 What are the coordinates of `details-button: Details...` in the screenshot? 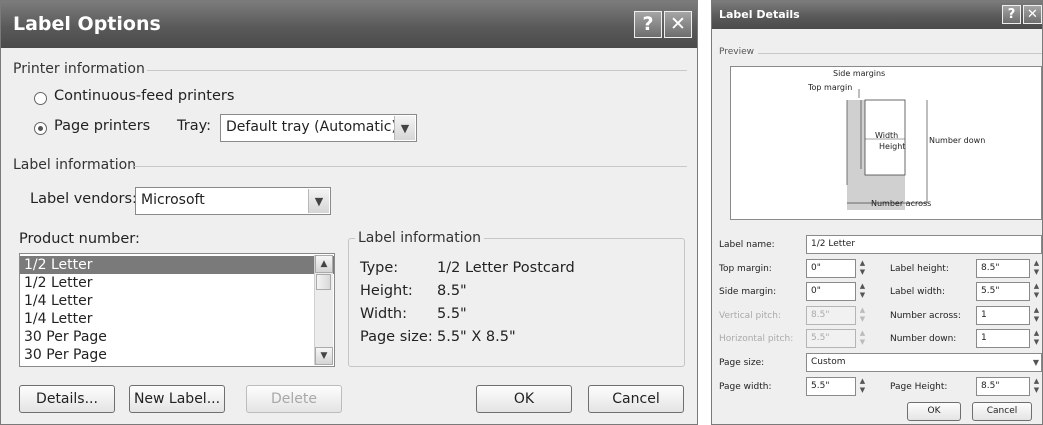 It's located at (67, 399).